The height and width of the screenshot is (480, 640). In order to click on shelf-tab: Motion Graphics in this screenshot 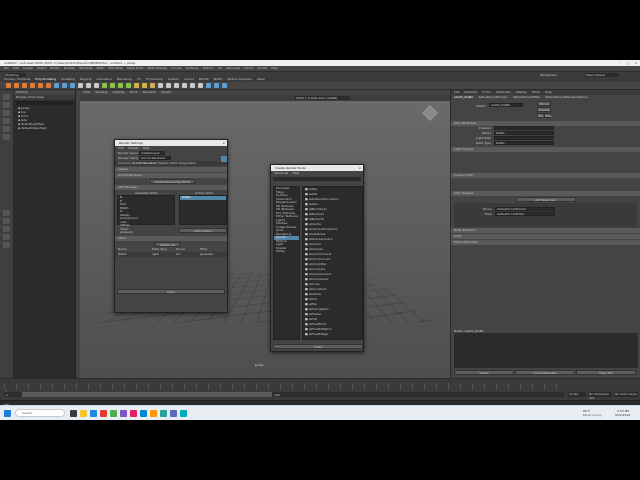, I will do `click(239, 79)`.